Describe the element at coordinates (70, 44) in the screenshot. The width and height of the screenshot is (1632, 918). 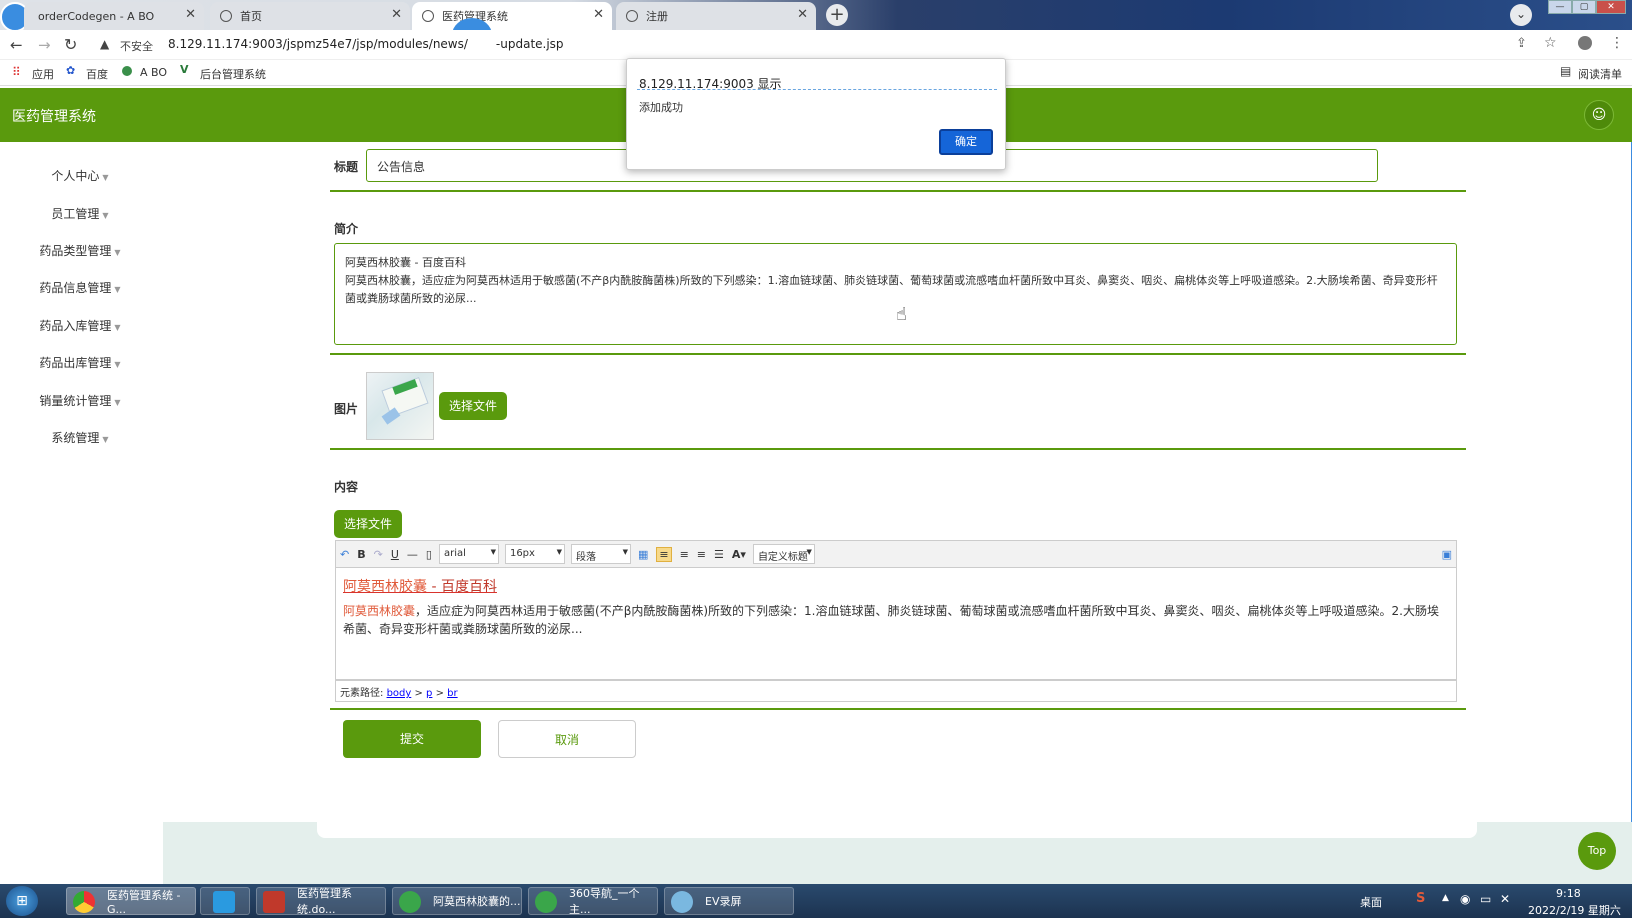
I see `reload-icon: ↻` at that location.